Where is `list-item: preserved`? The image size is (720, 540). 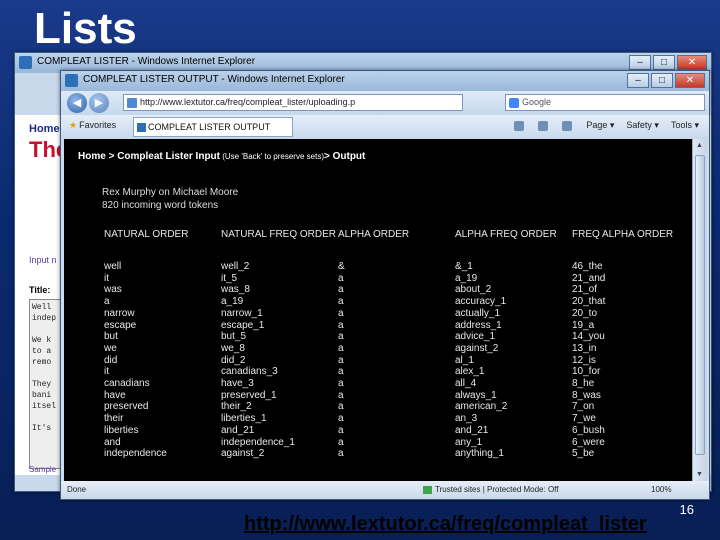 list-item: preserved is located at coordinates (126, 407).